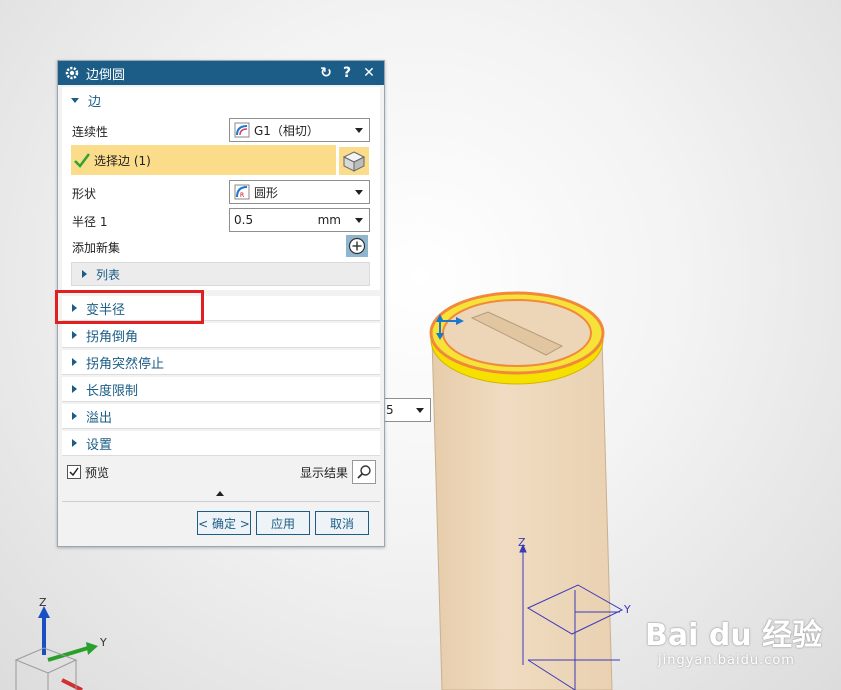 Image resolution: width=841 pixels, height=690 pixels. Describe the element at coordinates (407, 410) in the screenshot. I see `floating-radius-dropdown: 5` at that location.